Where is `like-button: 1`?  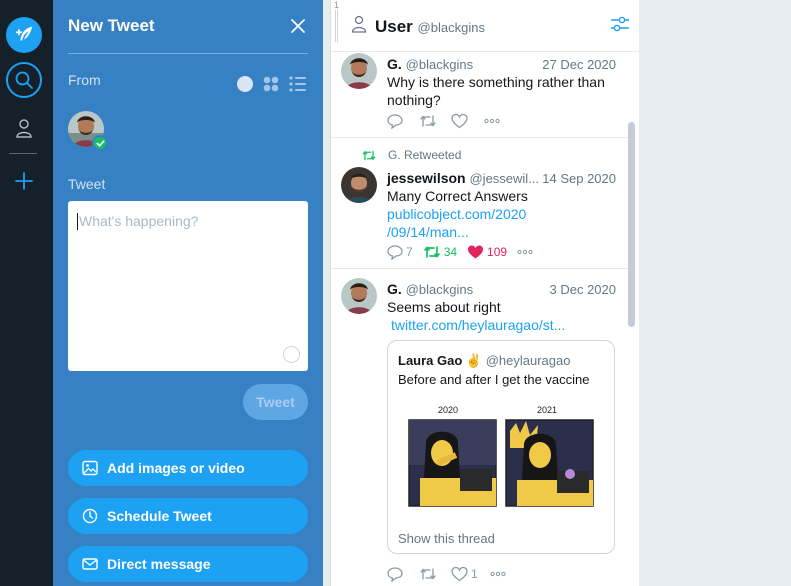 like-button: 1 is located at coordinates (464, 574).